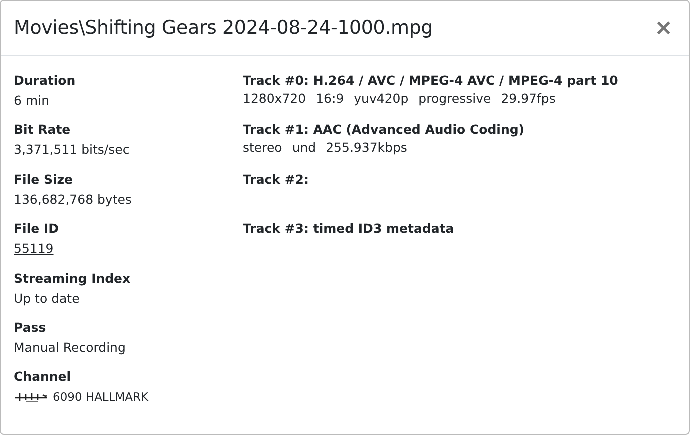  Describe the element at coordinates (381, 99) in the screenshot. I see `track-detail: yuv420p` at that location.